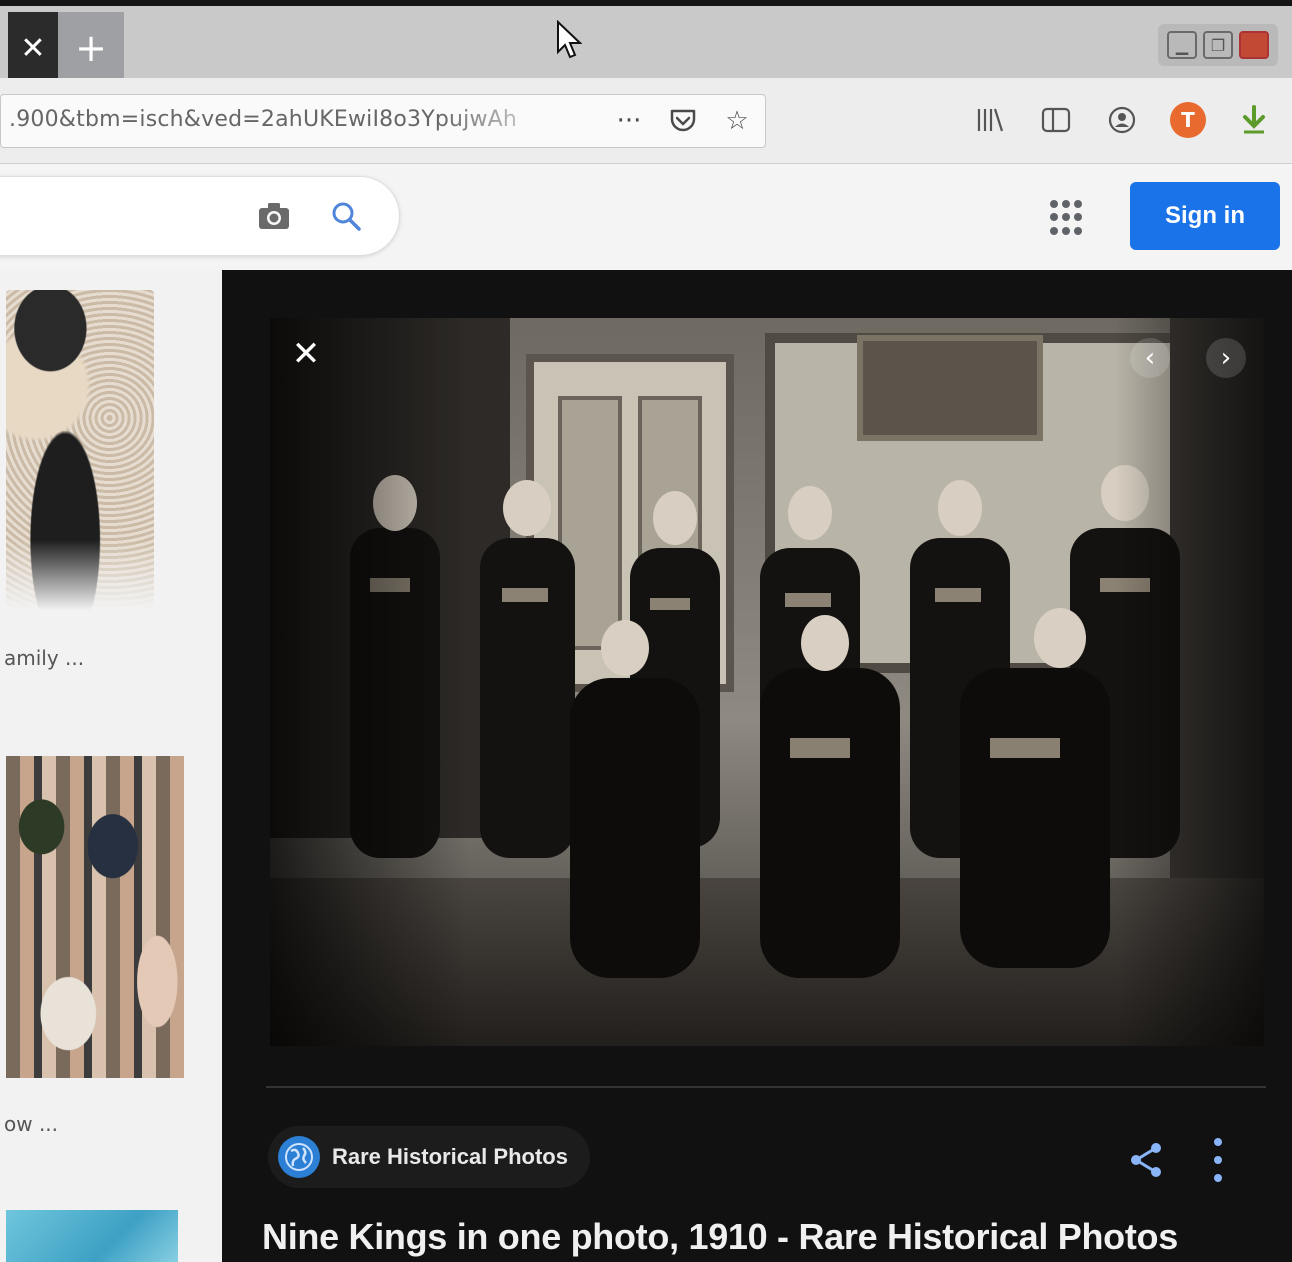  I want to click on url-fade, so click(521, 121).